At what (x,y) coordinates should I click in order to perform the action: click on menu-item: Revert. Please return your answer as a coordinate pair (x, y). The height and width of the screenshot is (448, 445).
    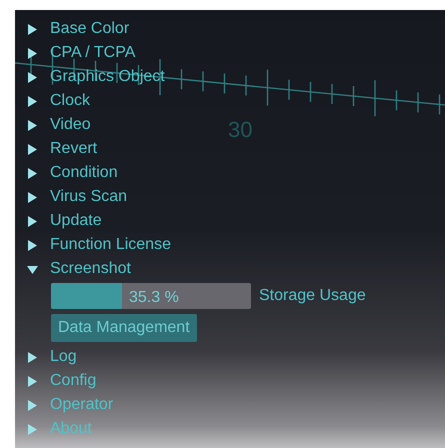
    Looking at the image, I should click on (74, 149).